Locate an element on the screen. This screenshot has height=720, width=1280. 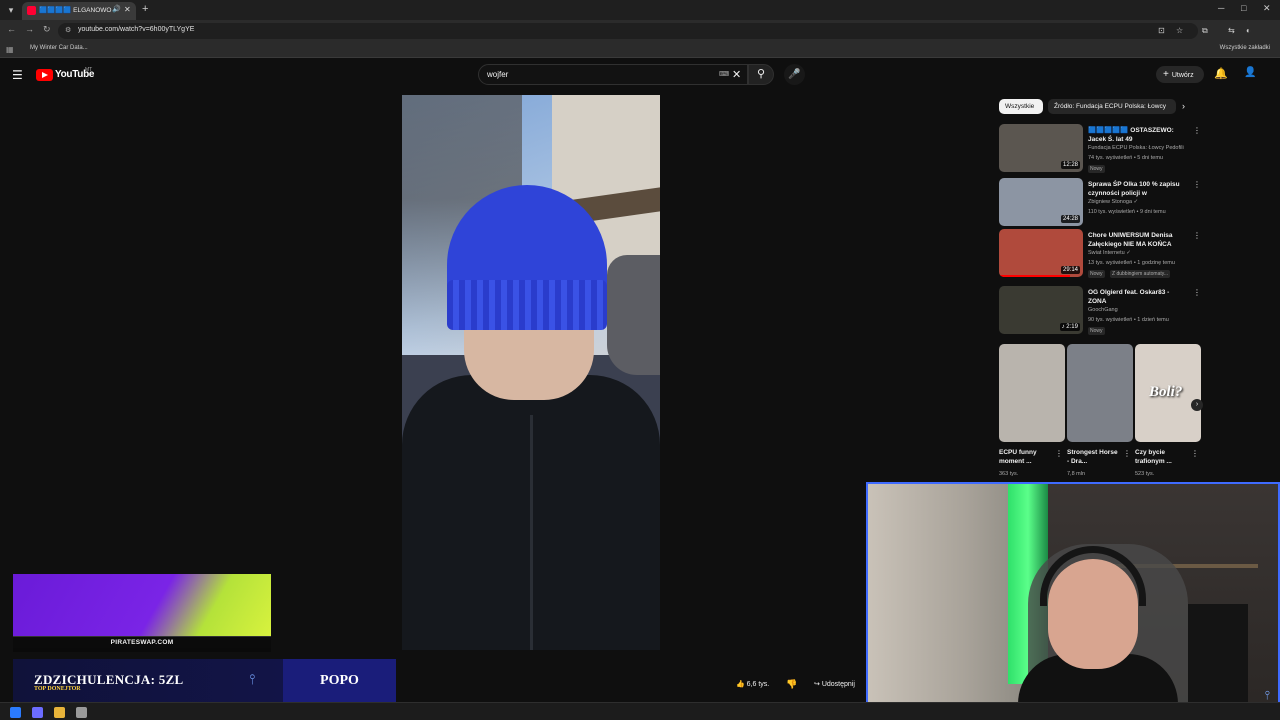
youtube-logo-icon is located at coordinates (44, 75).